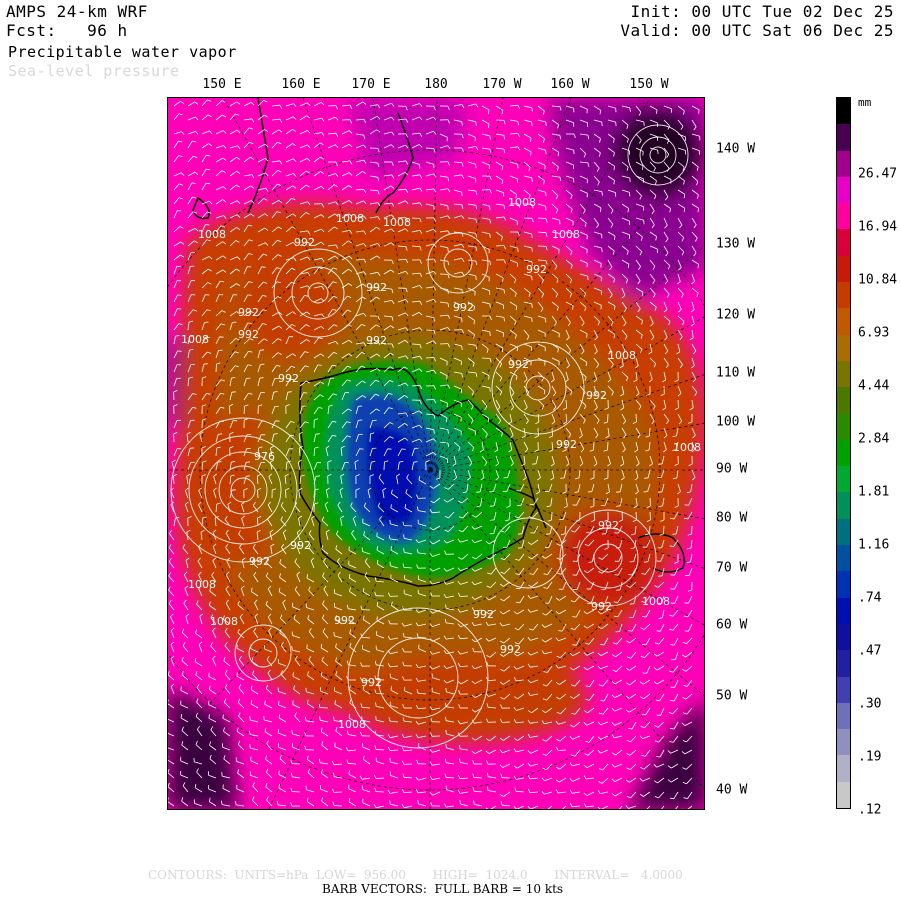 The height and width of the screenshot is (900, 900). What do you see at coordinates (264, 456) in the screenshot?
I see `contour-label: 976` at bounding box center [264, 456].